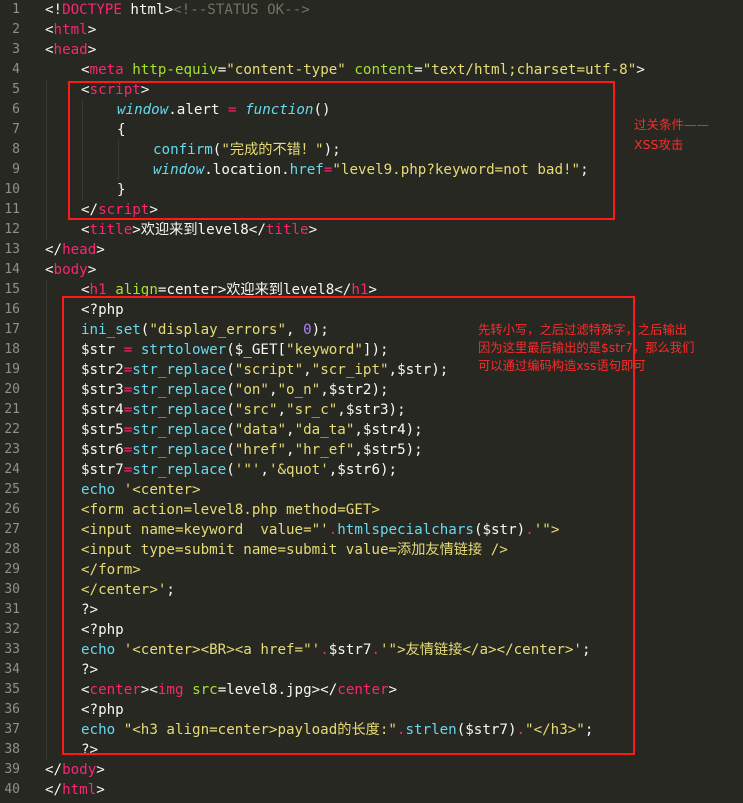  I want to click on line-number: 37, so click(12, 729).